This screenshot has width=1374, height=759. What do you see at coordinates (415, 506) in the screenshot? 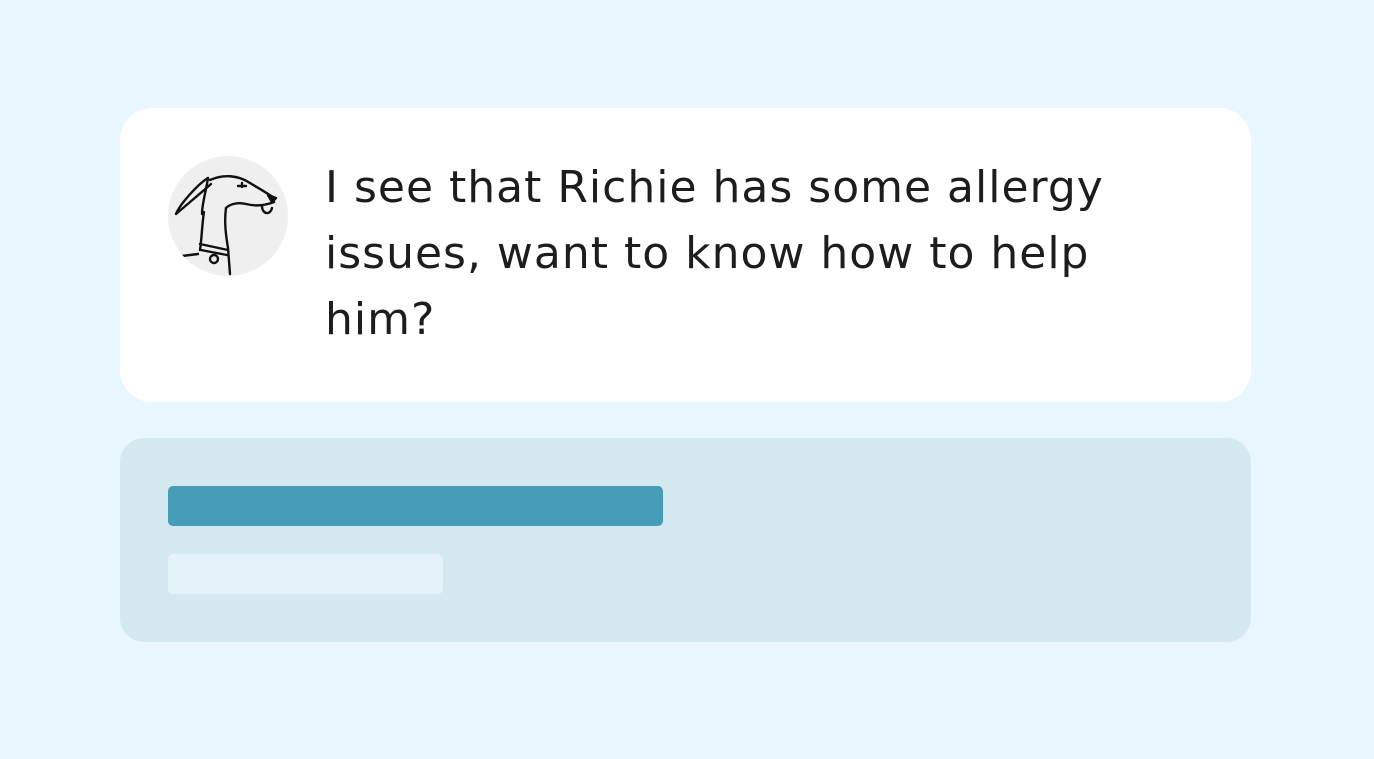
I see `skeleton-bar-primary` at bounding box center [415, 506].